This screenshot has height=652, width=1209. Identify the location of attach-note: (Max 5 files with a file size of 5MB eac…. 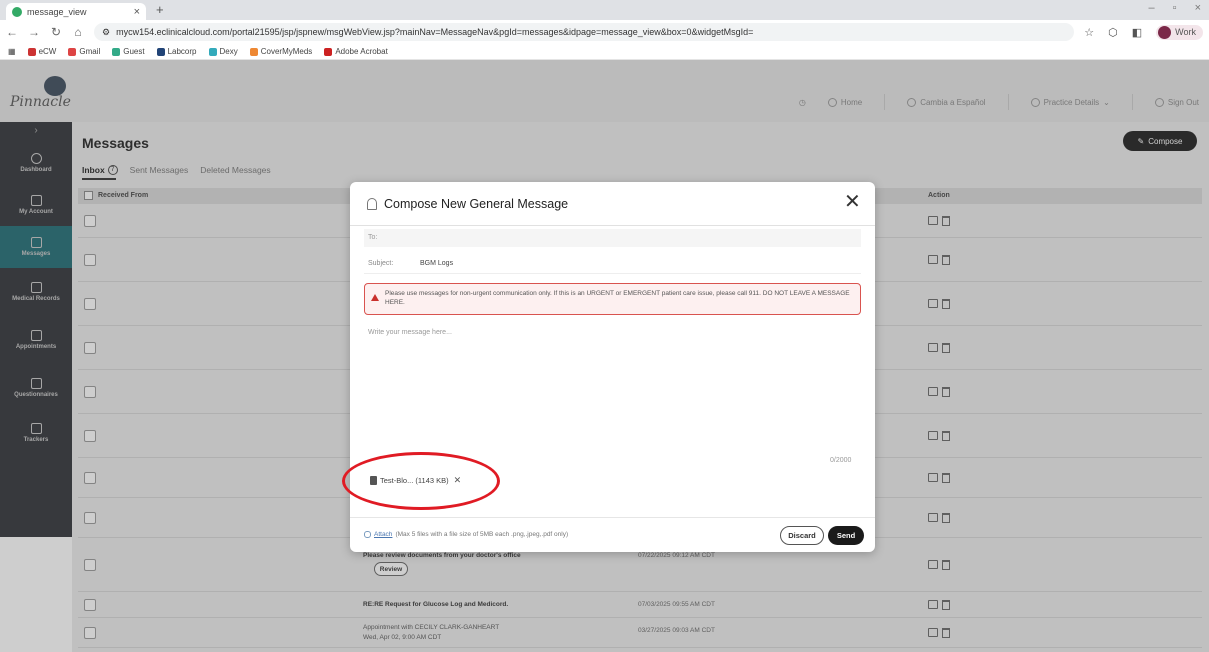
(482, 534).